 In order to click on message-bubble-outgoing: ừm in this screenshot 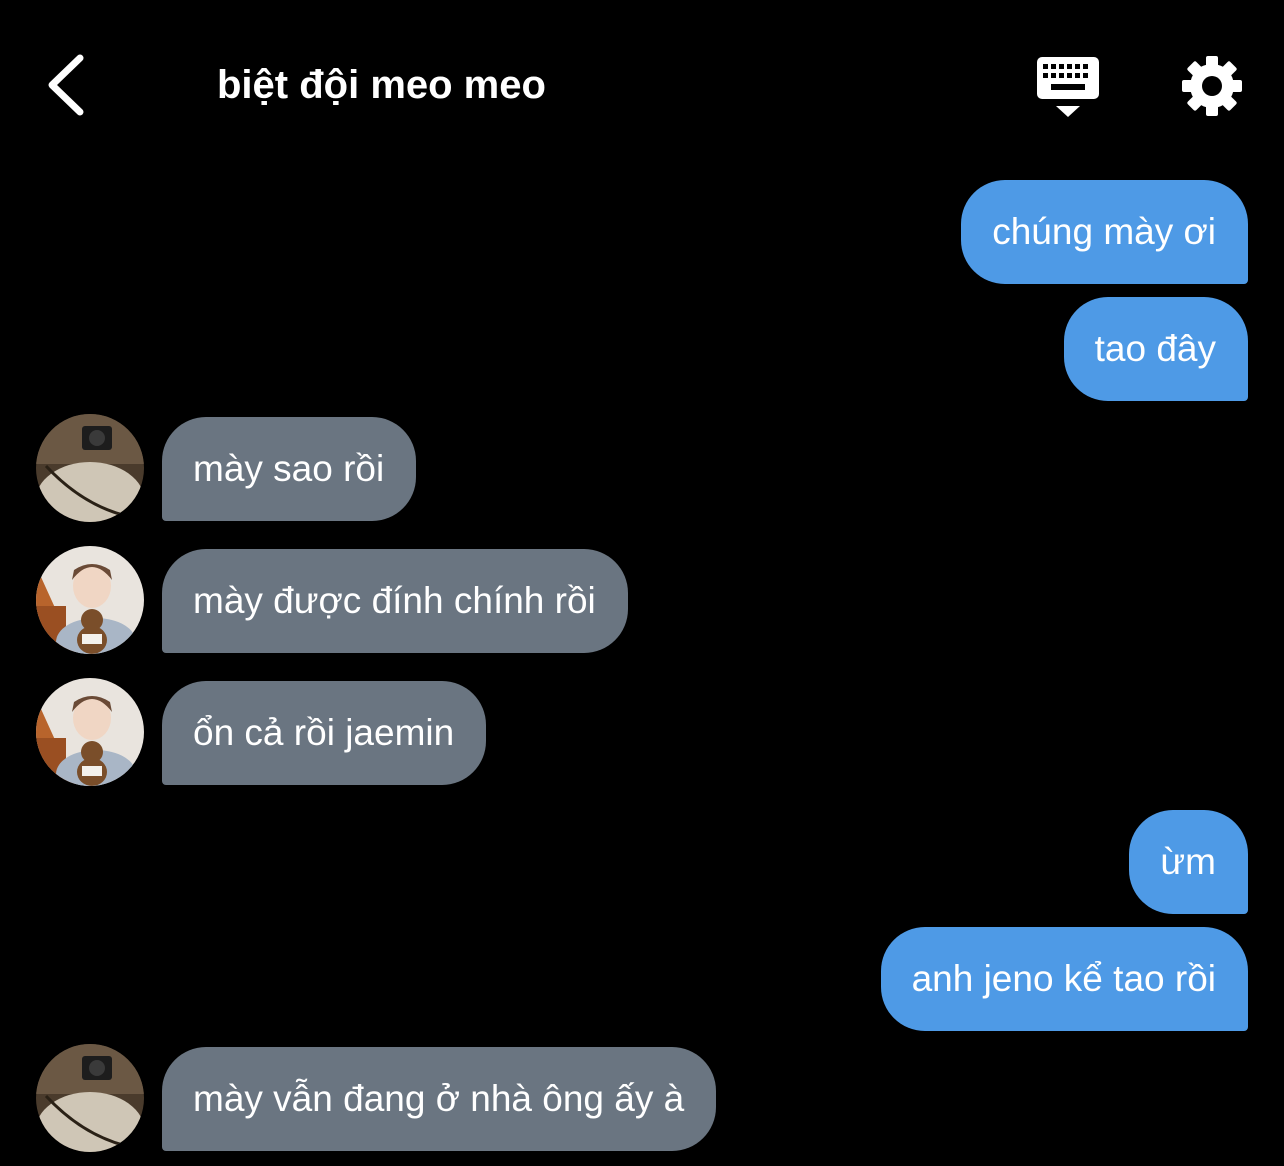, I will do `click(1188, 862)`.